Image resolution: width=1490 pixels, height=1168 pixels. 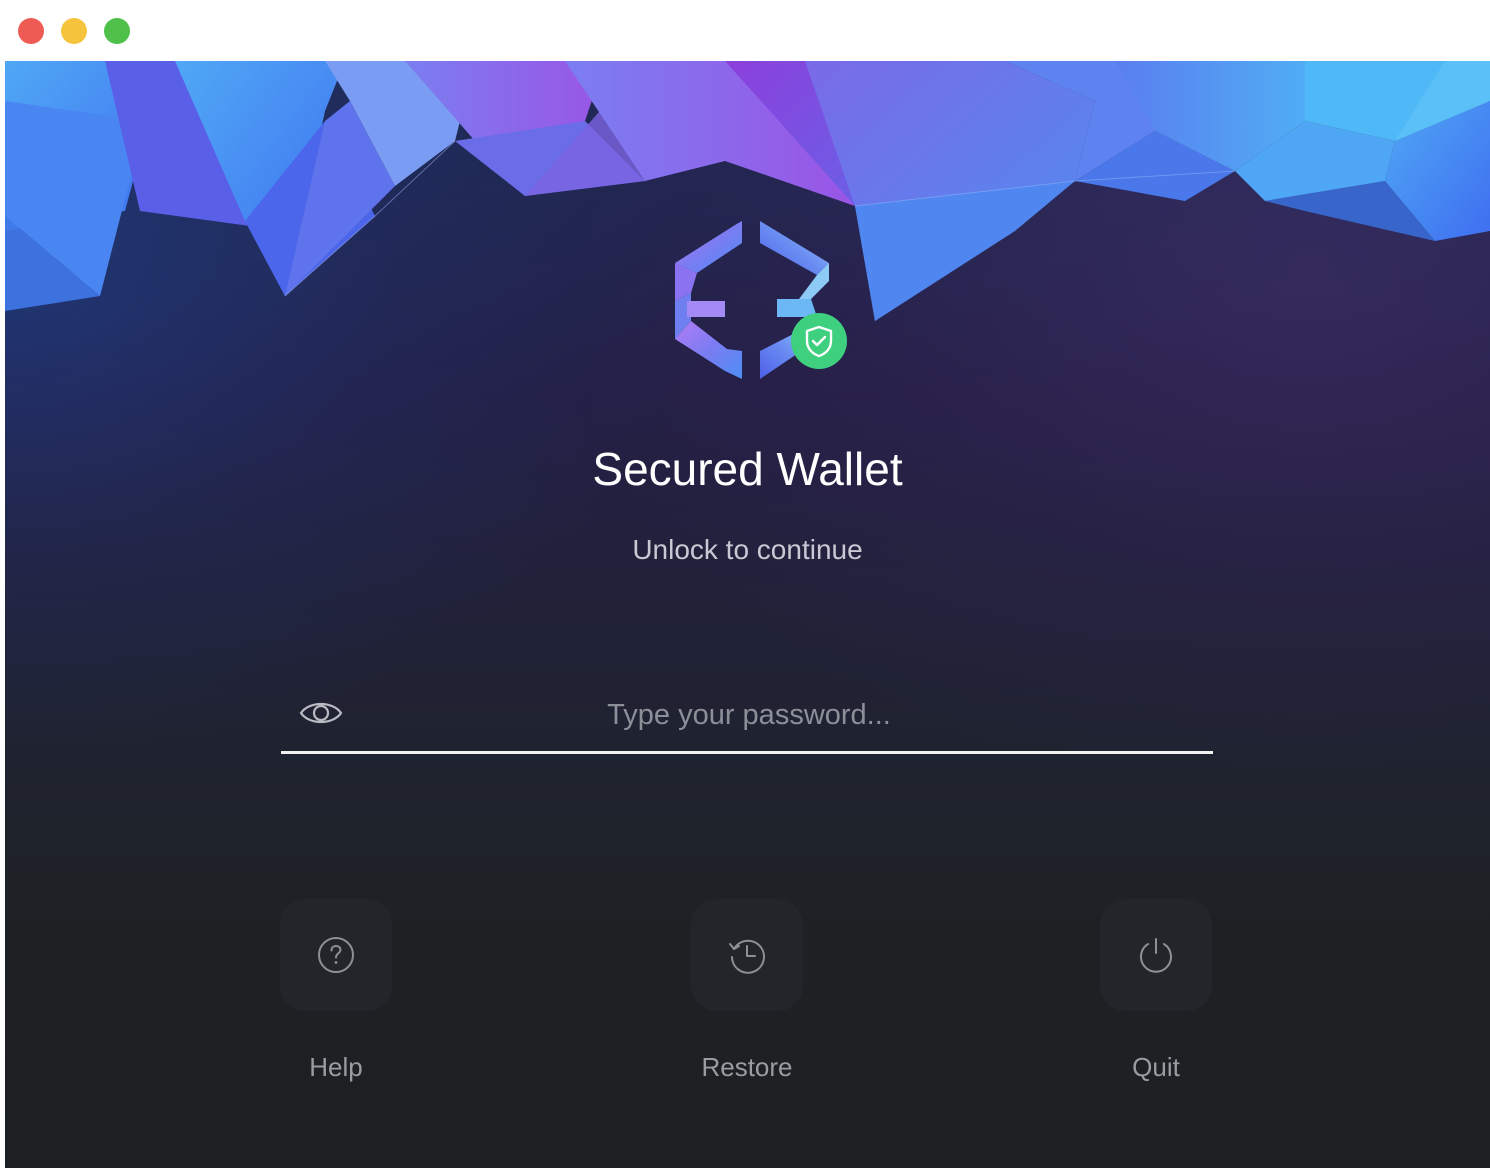 I want to click on quit-action: Quit, so click(x=1156, y=999).